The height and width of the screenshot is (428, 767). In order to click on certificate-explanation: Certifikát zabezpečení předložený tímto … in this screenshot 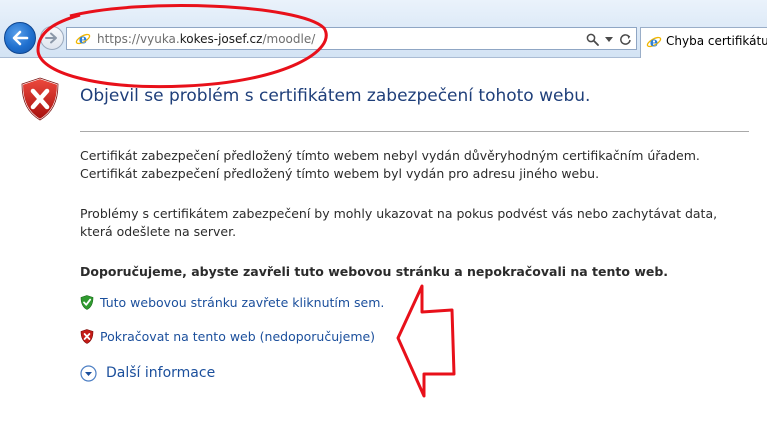, I will do `click(390, 165)`.